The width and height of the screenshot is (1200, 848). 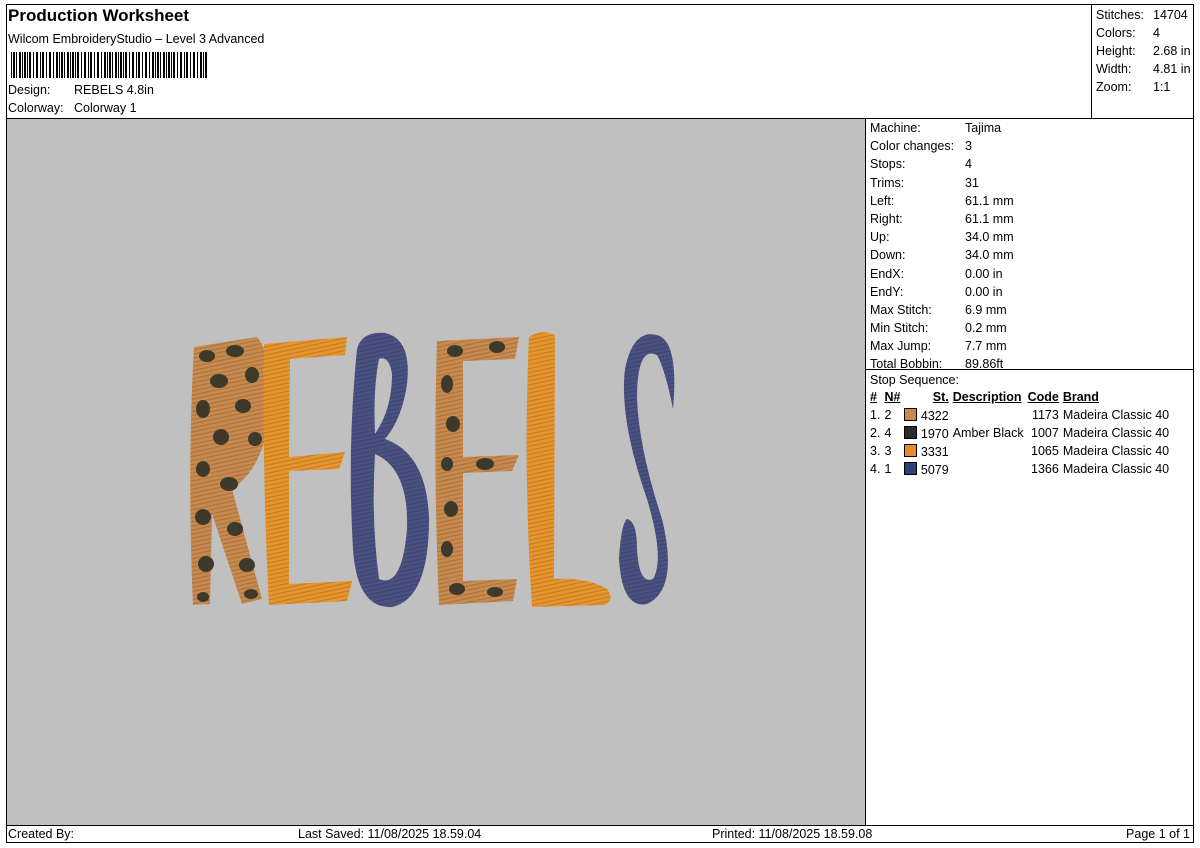 I want to click on letter-r, so click(x=230, y=471).